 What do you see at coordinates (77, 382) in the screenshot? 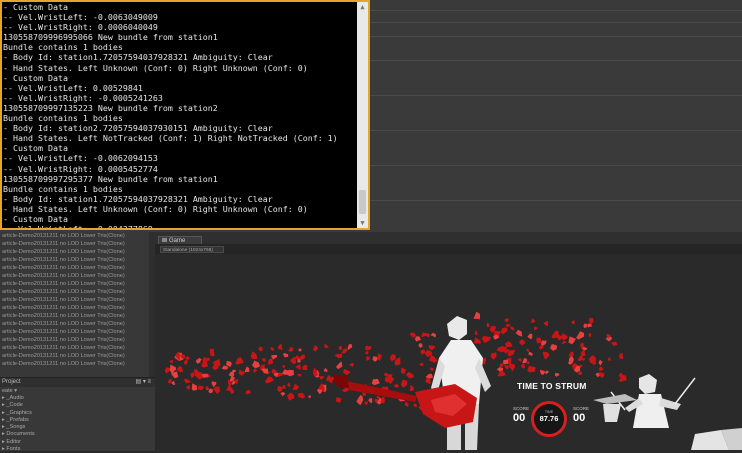
I see `project-header: Project ▤ ▾ ≡` at bounding box center [77, 382].